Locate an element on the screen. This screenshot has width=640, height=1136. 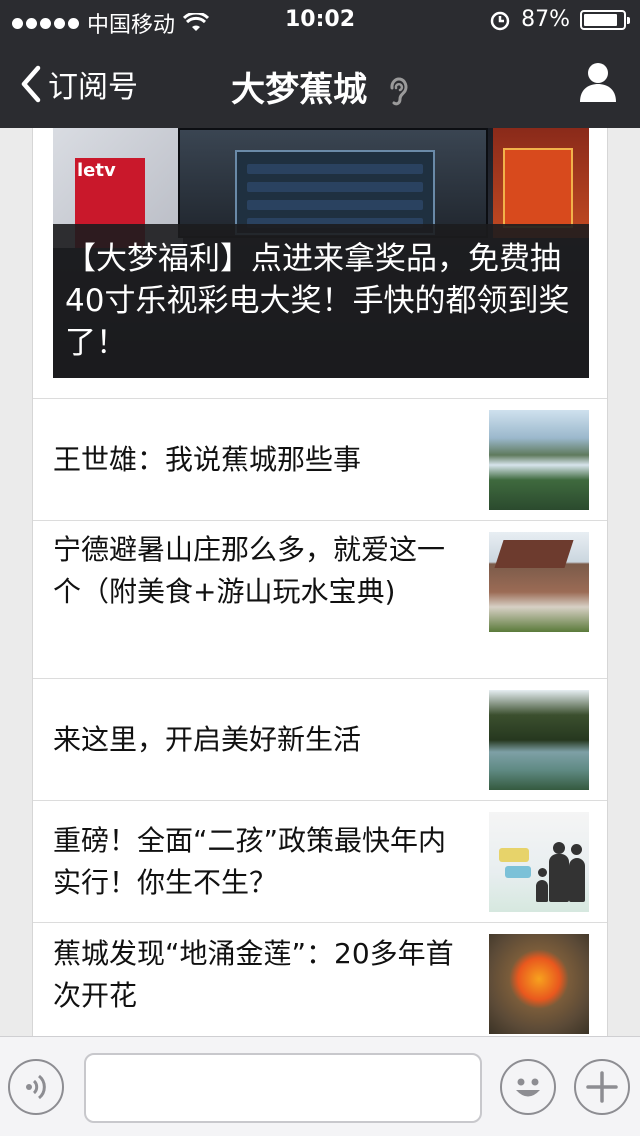
voice-button is located at coordinates (36, 1087).